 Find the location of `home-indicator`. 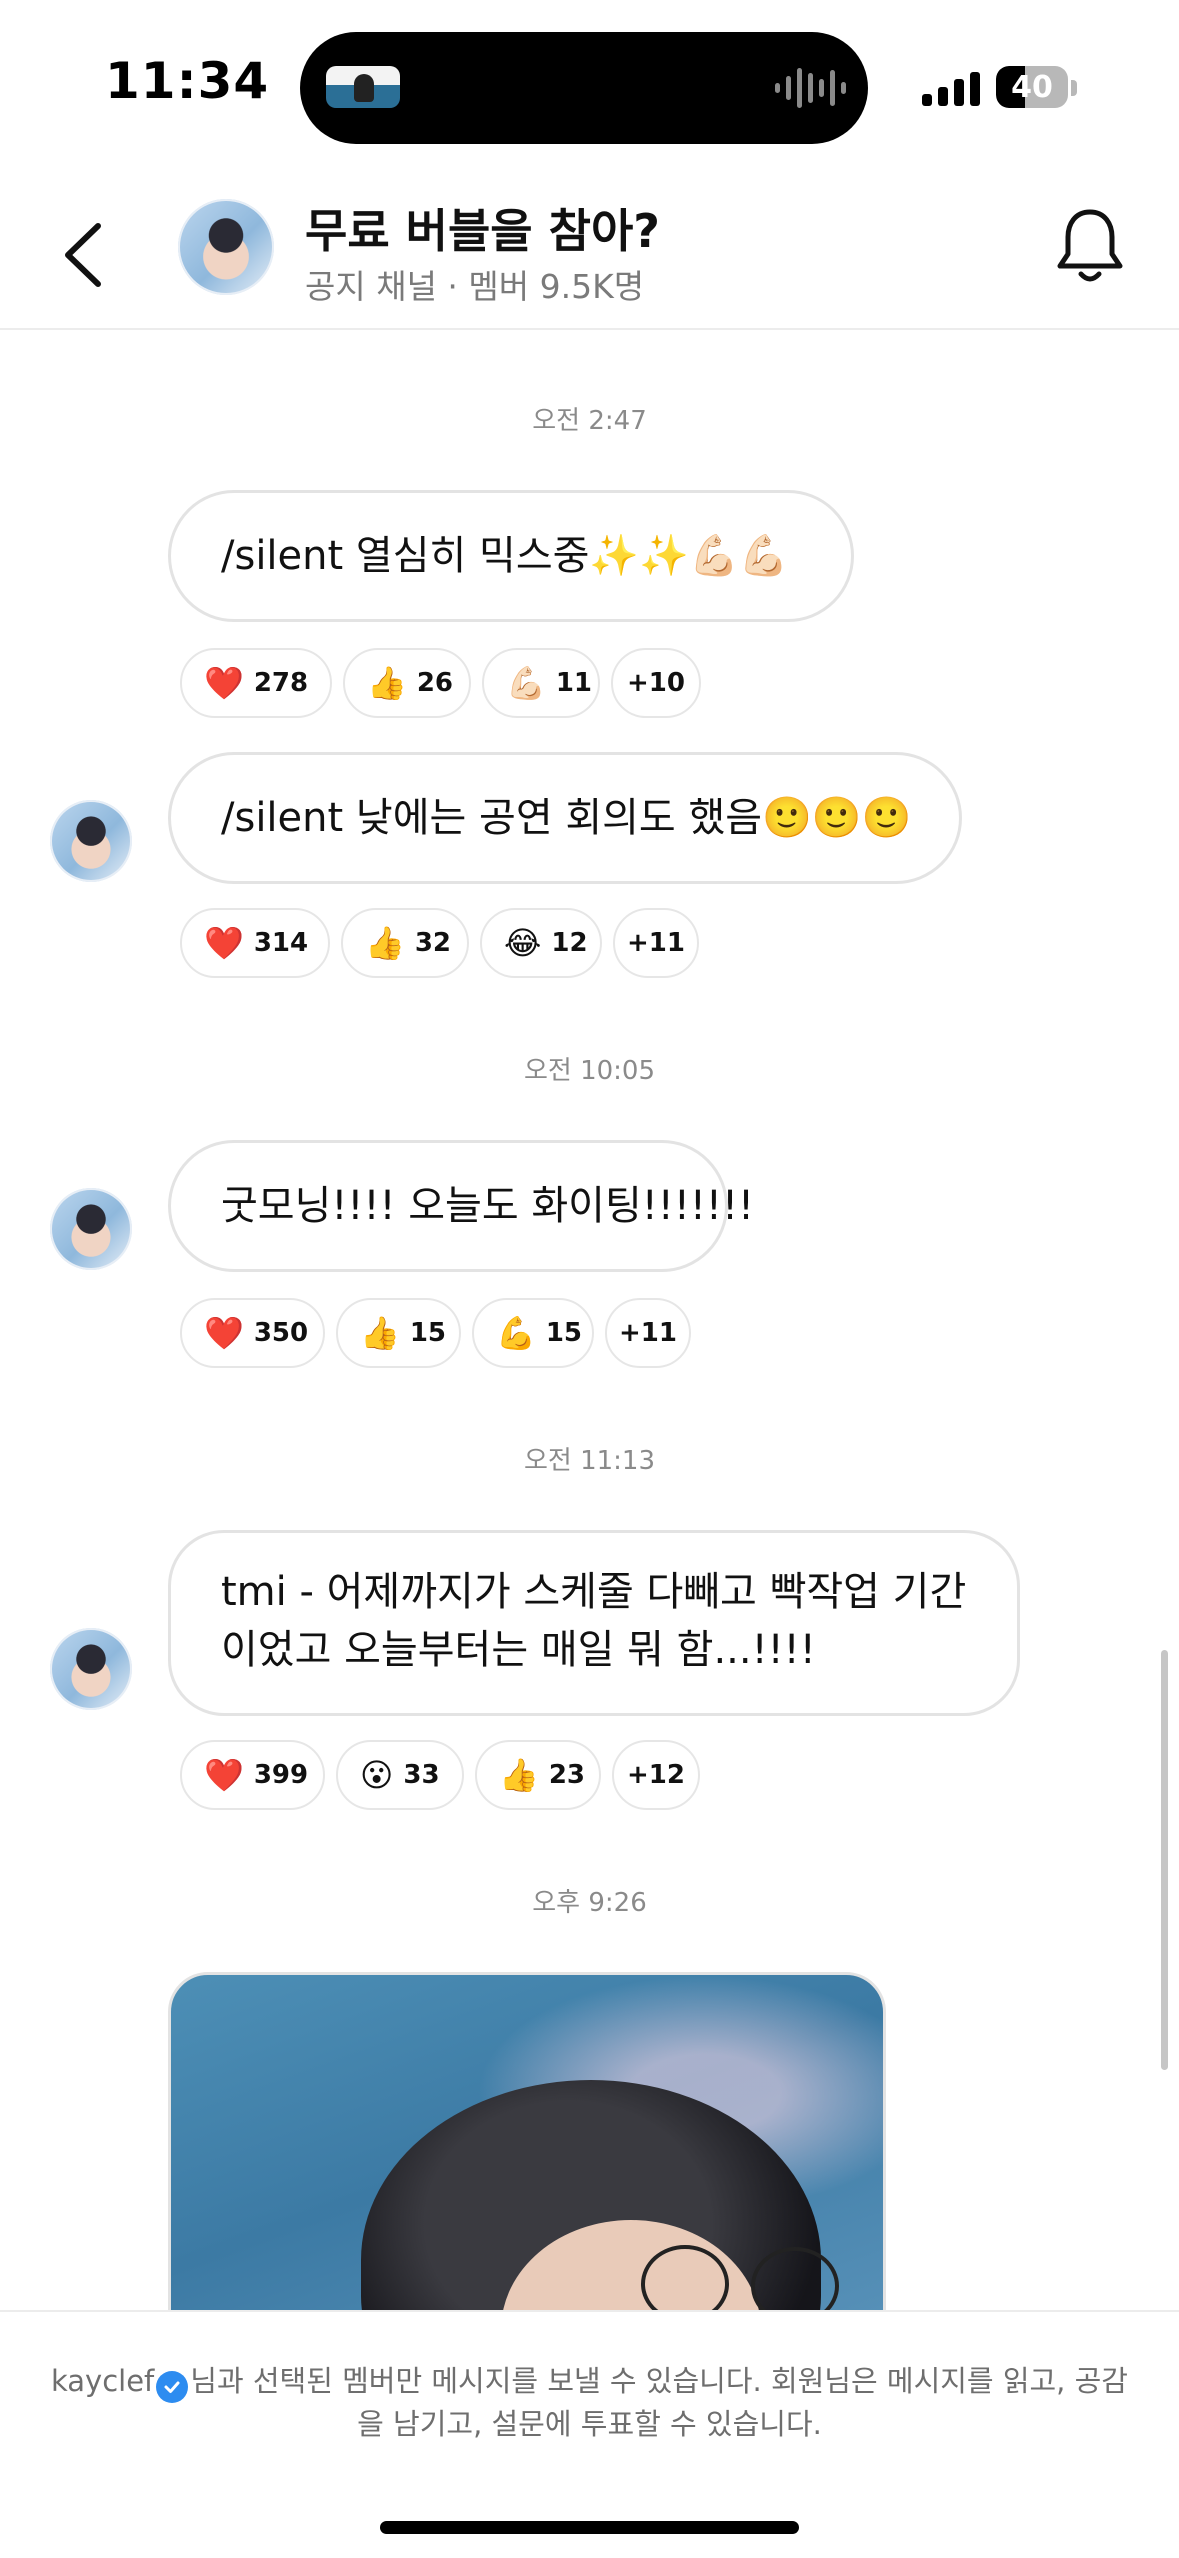

home-indicator is located at coordinates (589, 2527).